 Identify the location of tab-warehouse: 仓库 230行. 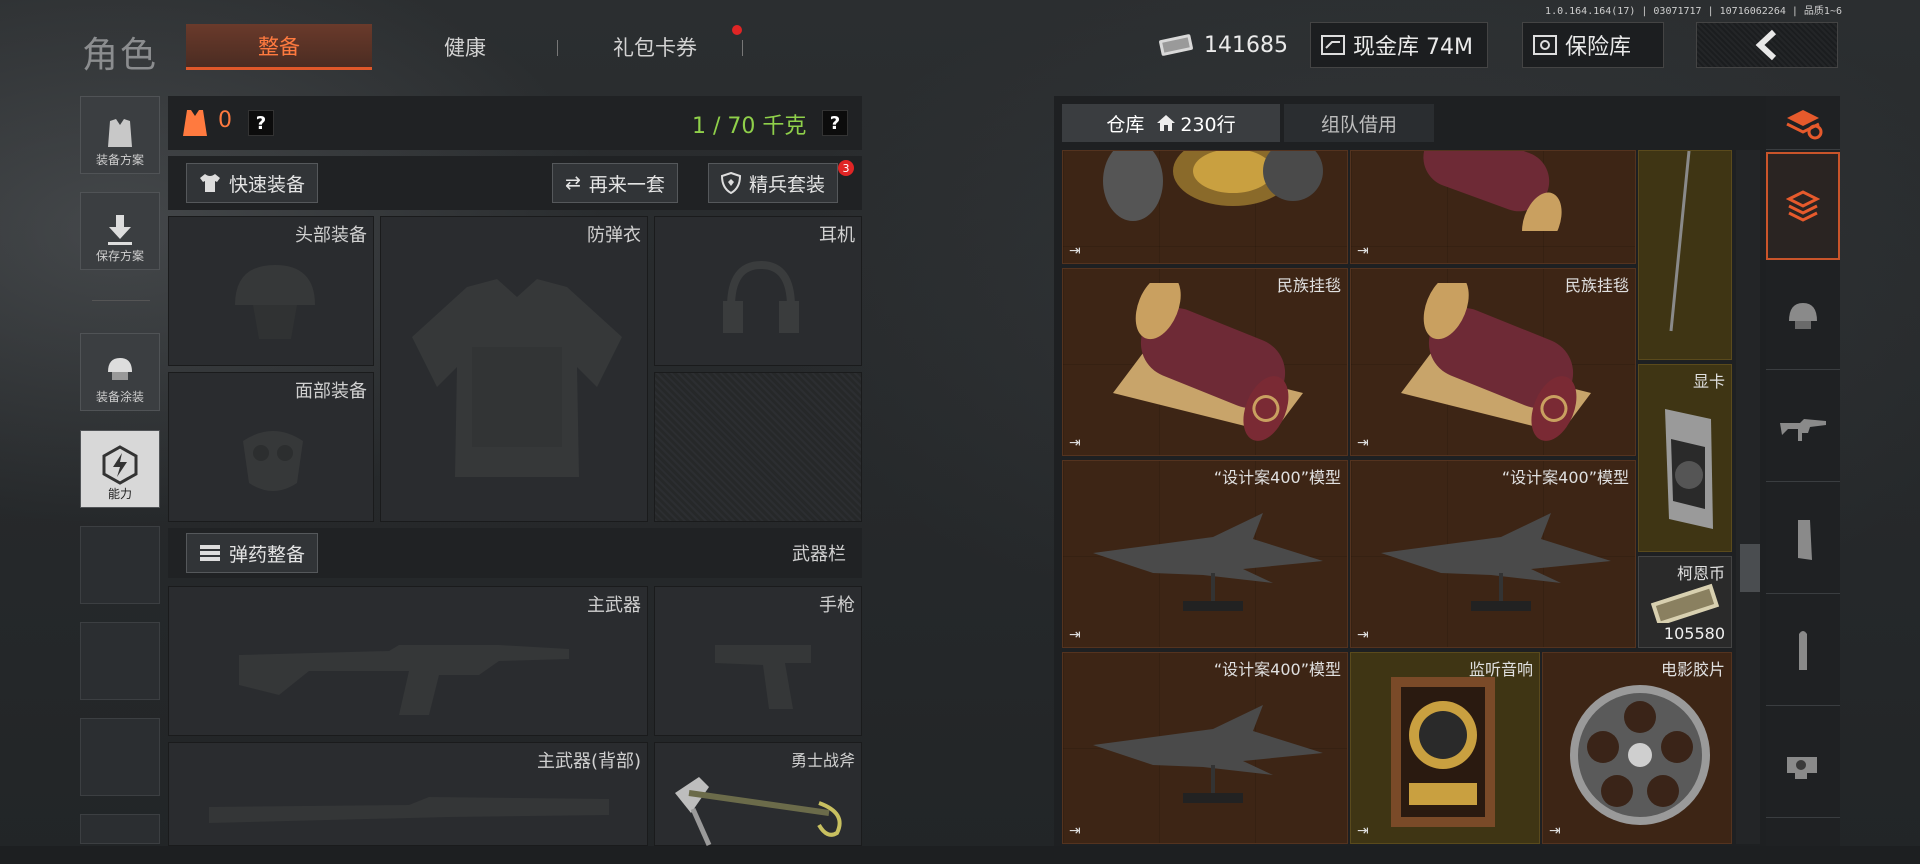
(1171, 123).